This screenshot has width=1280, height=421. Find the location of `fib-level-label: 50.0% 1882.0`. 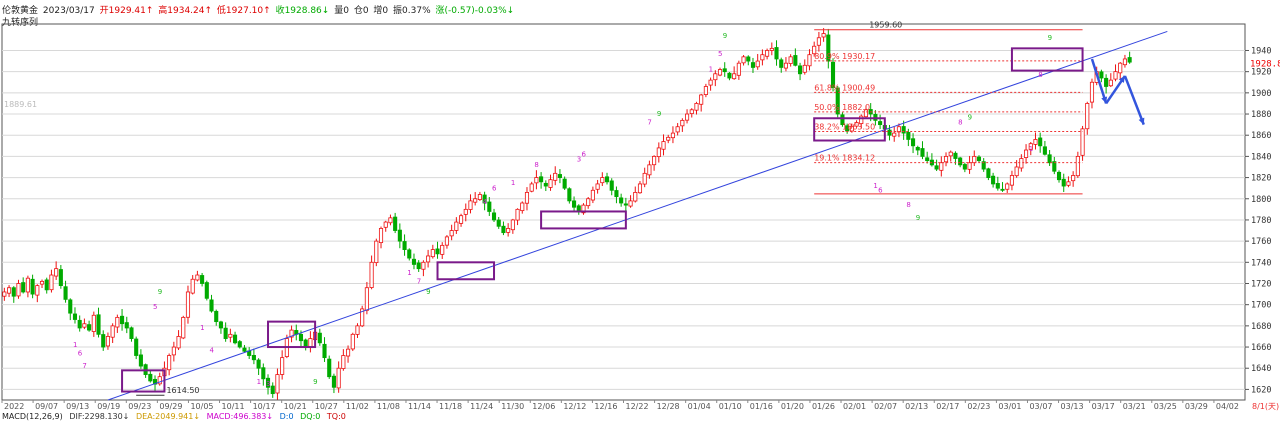

fib-level-label: 50.0% 1882.0 is located at coordinates (842, 107).